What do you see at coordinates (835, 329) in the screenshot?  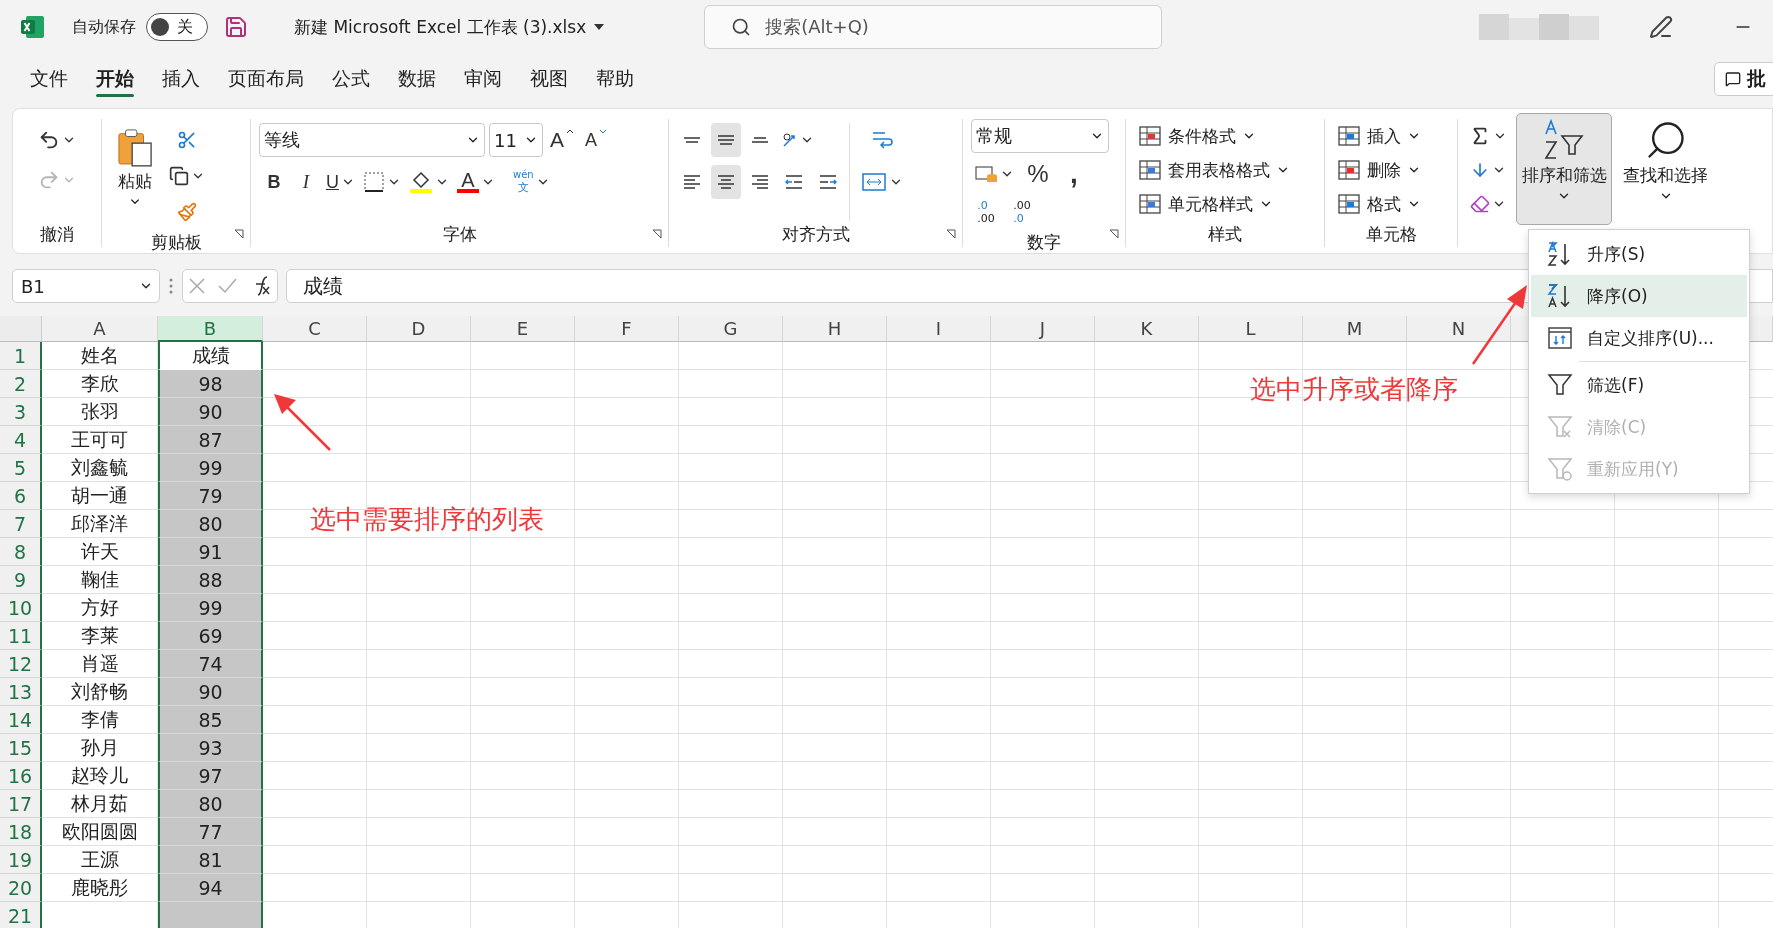 I see `column-header: H` at bounding box center [835, 329].